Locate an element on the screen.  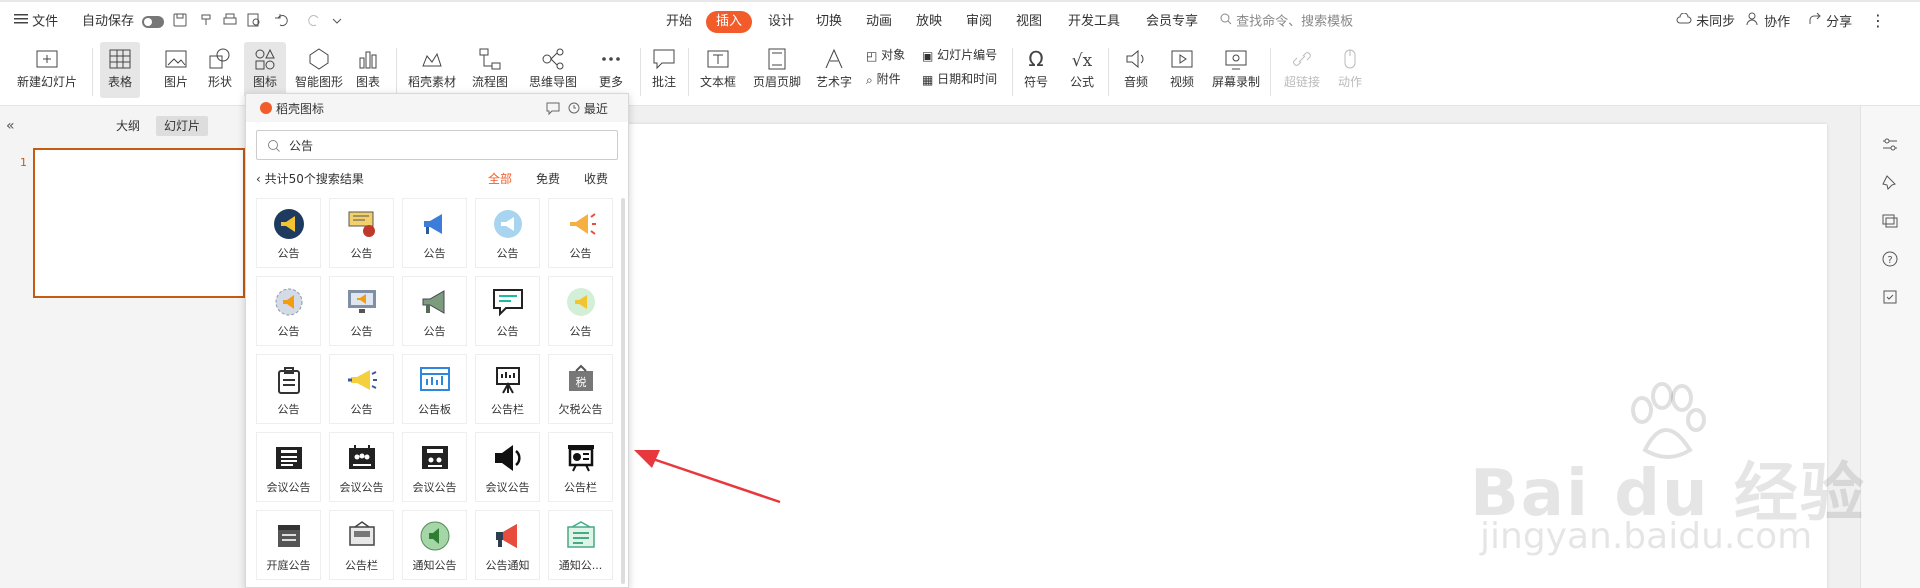
megaphone-red-icon is located at coordinates (506, 536).